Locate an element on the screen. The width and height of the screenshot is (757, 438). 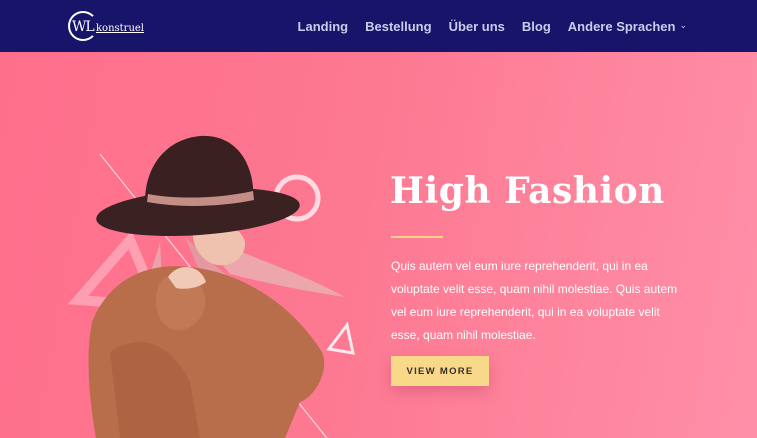
chevron-down-icon: ⌄ is located at coordinates (683, 26).